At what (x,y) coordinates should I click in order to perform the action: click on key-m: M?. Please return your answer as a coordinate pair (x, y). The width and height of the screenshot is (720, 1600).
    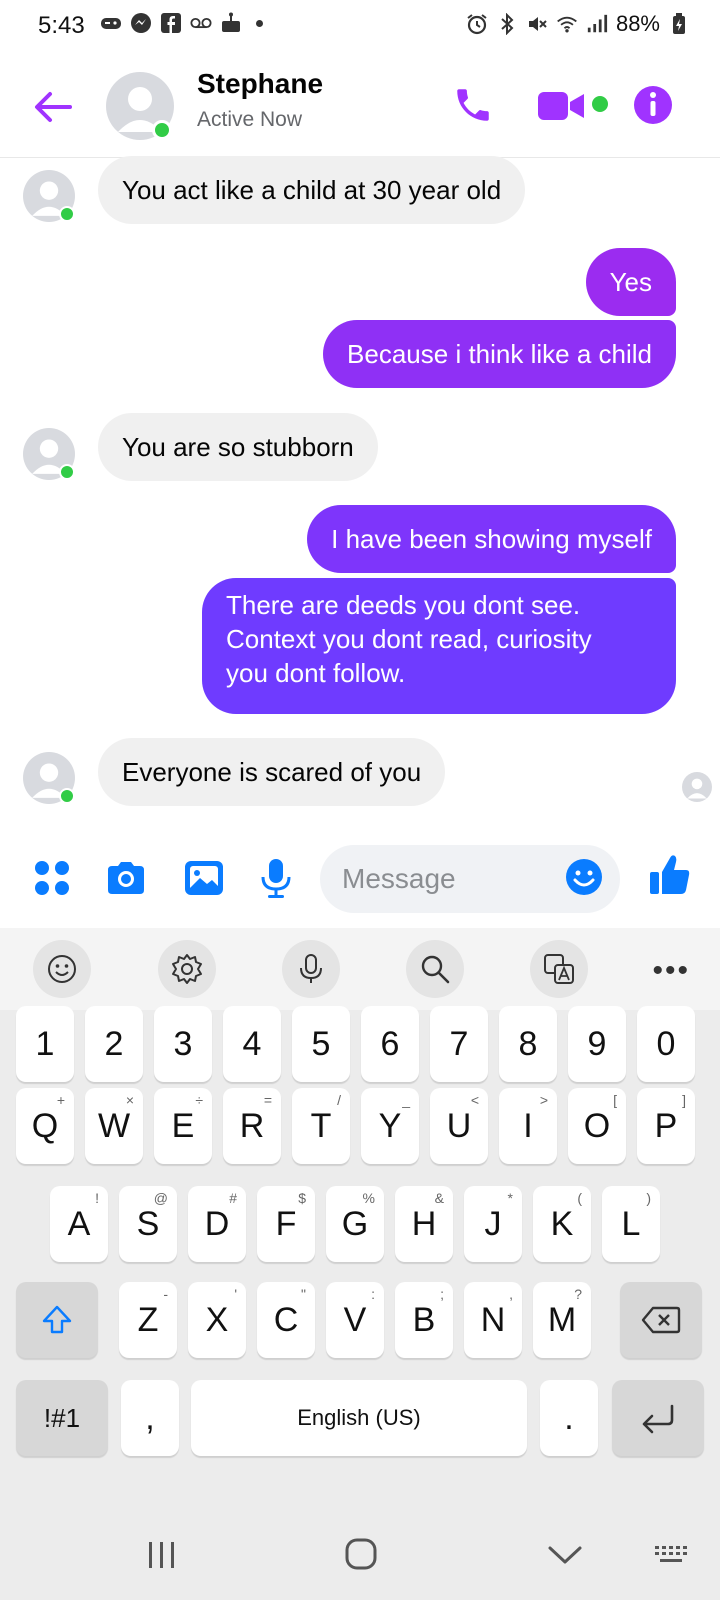
    Looking at the image, I should click on (562, 1320).